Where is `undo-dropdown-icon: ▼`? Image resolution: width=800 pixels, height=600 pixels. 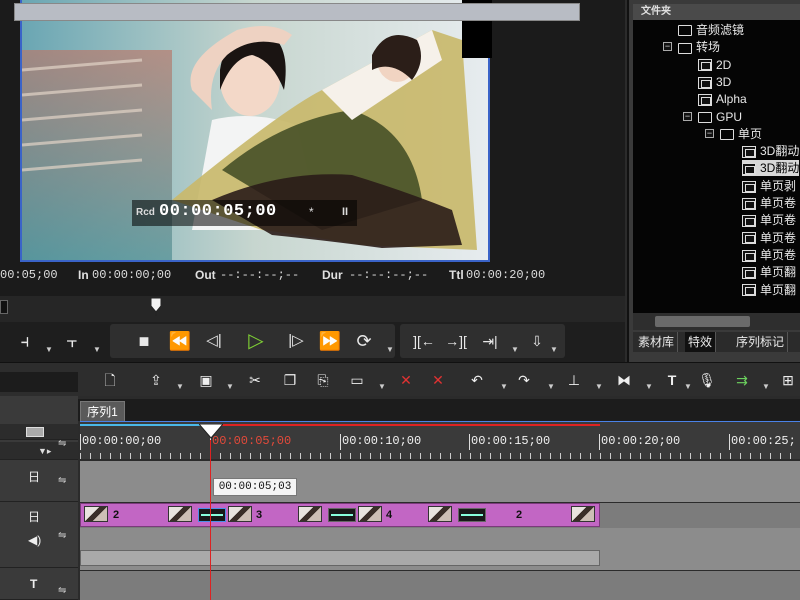 undo-dropdown-icon: ▼ is located at coordinates (504, 386).